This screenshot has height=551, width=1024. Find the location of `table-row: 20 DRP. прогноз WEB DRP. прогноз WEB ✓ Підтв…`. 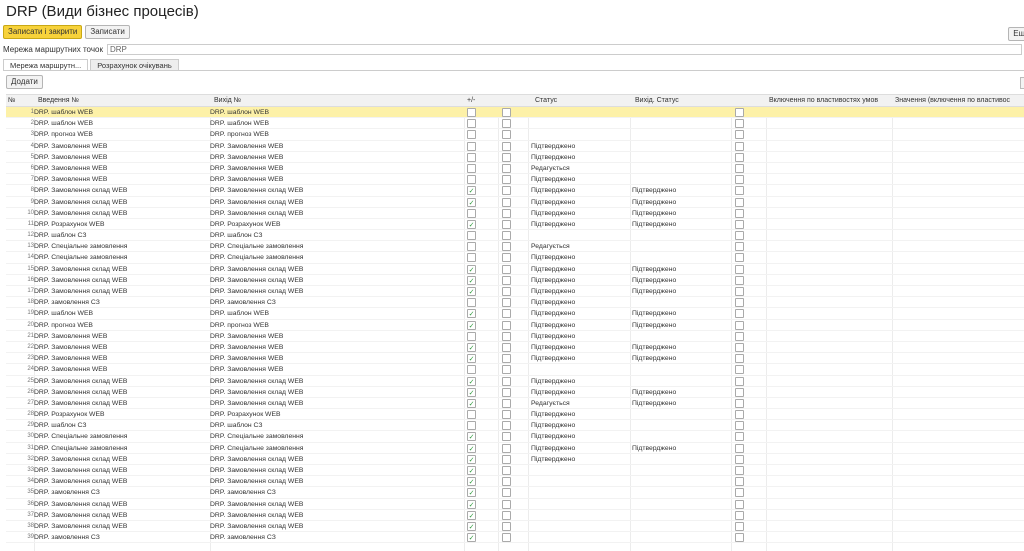

table-row: 20 DRP. прогноз WEB DRP. прогноз WEB ✓ Підтв… is located at coordinates (515, 325).